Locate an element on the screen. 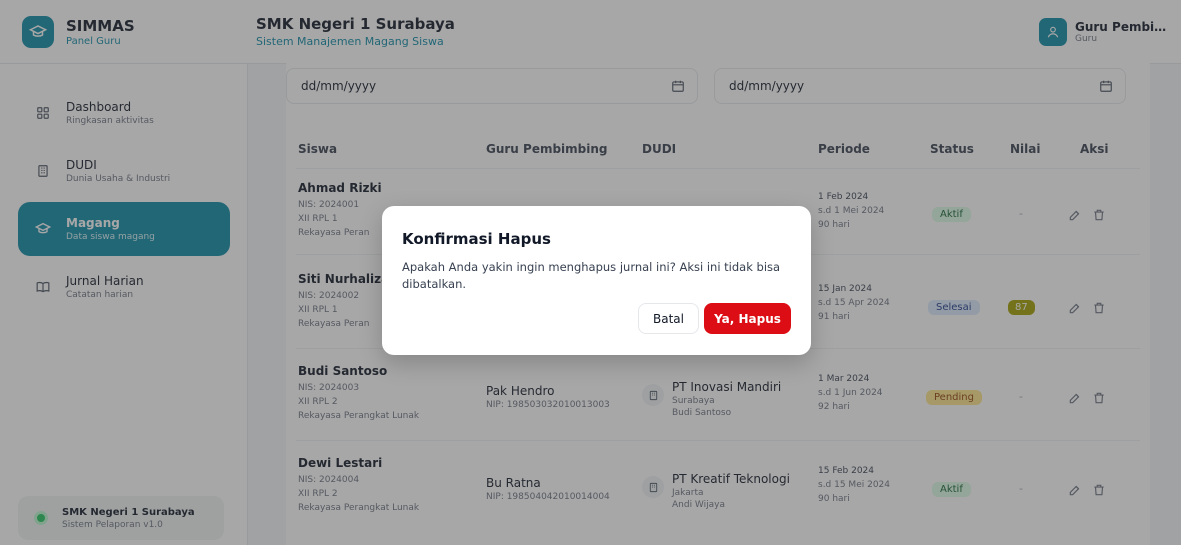 This screenshot has height=545, width=1181. confirm-delete-button: Ya, Hapus is located at coordinates (747, 318).